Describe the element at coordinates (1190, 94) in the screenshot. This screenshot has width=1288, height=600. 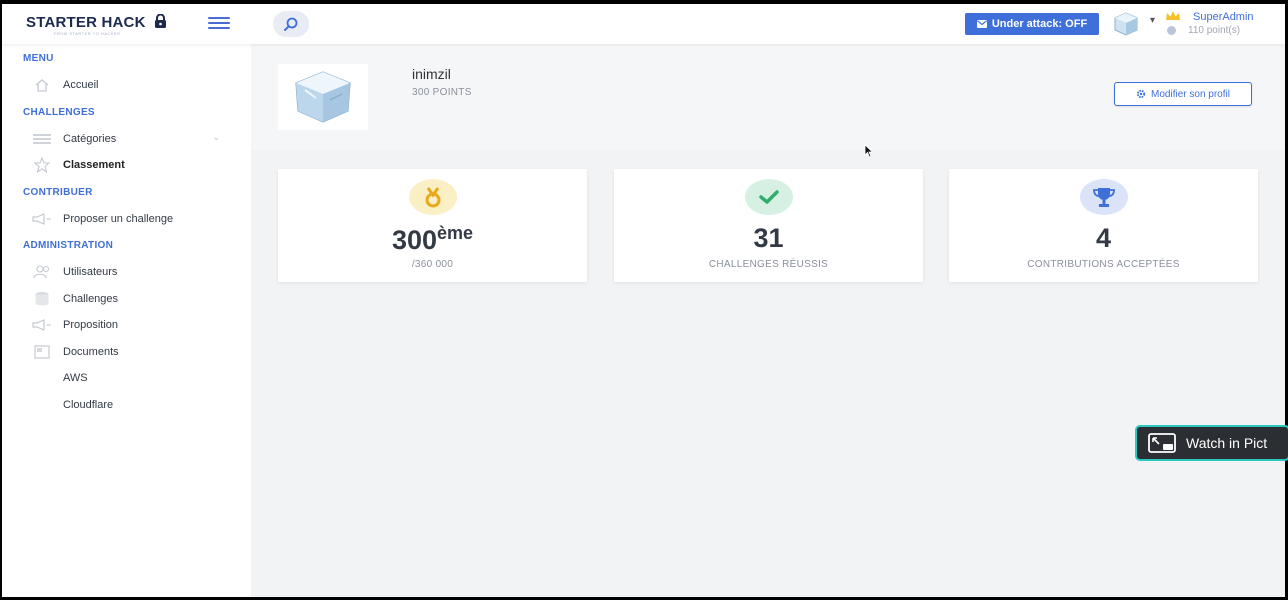
I see `edit-profile-label: Modifier son profil` at that location.